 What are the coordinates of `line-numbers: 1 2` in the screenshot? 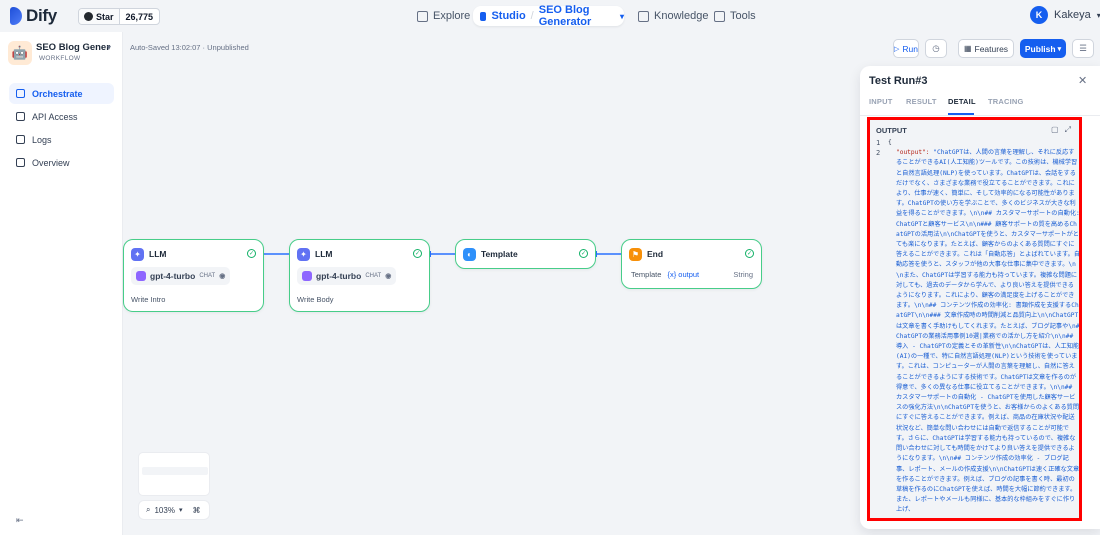 It's located at (878, 148).